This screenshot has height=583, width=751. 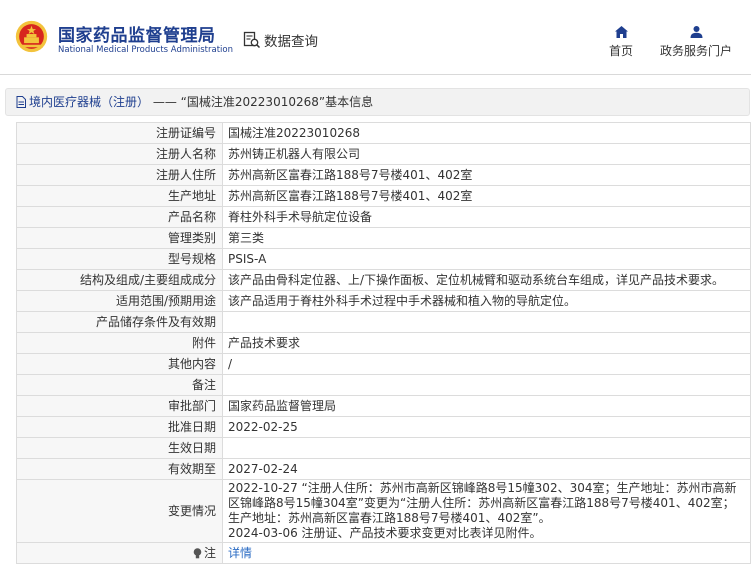 I want to click on table-row: 注册证编号 国械注准20223010268, so click(x=383, y=133).